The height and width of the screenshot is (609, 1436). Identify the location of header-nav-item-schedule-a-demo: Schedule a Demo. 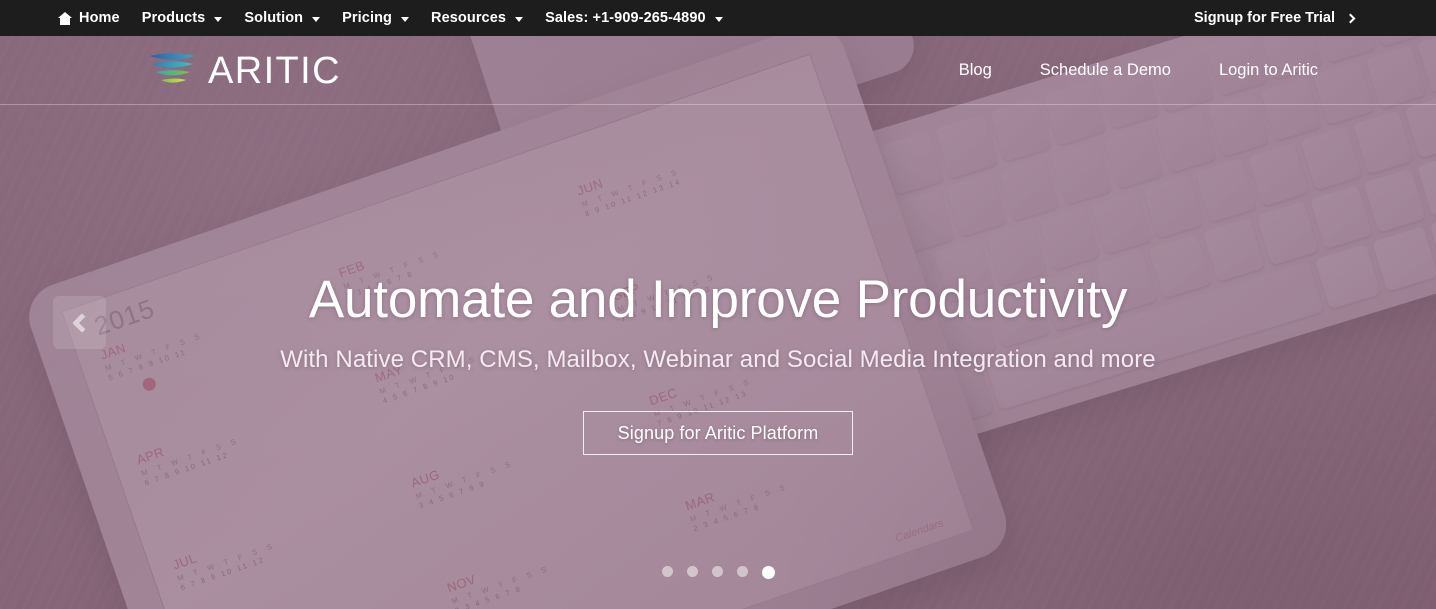
(1105, 70).